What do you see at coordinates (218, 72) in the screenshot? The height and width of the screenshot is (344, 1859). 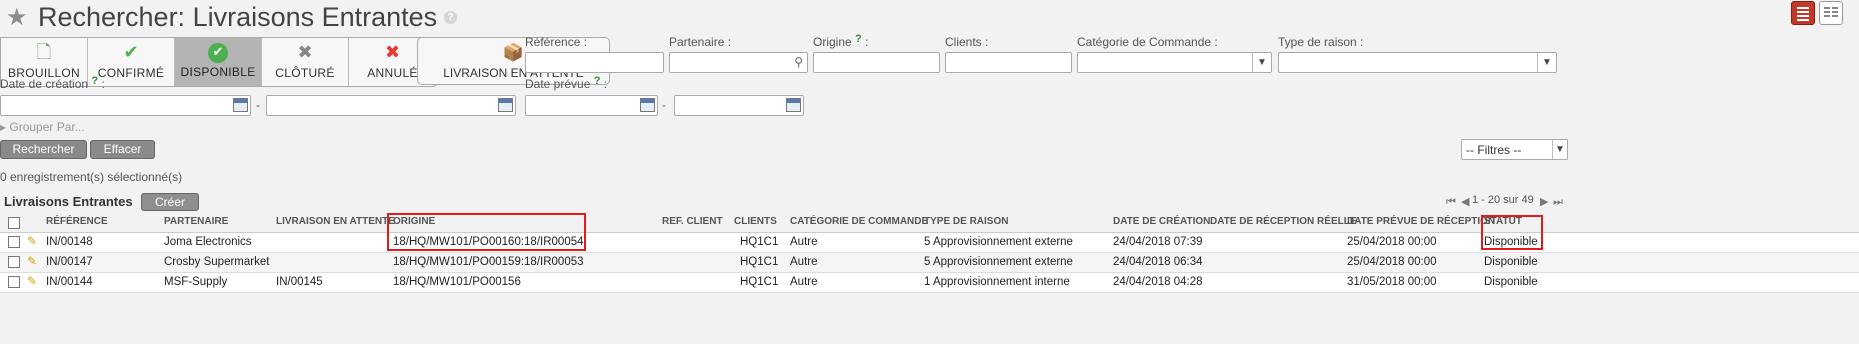 I see `state-button-label: DISPONIBLE` at bounding box center [218, 72].